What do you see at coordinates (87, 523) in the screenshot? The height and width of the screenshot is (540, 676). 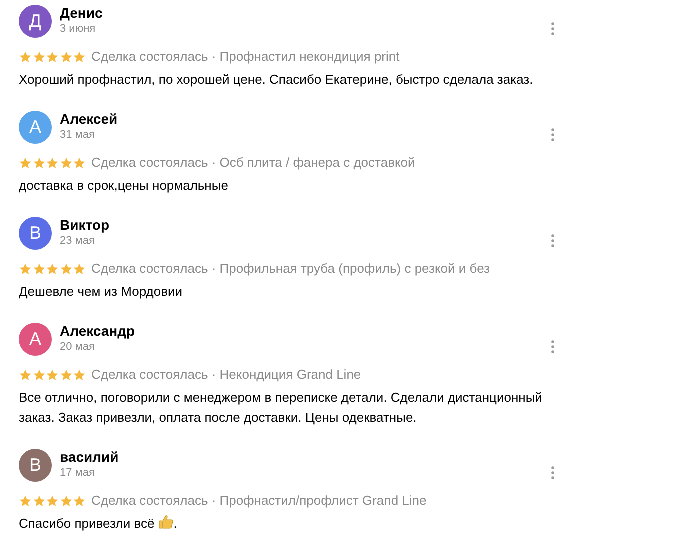 I see `review-text: Спасибо привезли всё` at bounding box center [87, 523].